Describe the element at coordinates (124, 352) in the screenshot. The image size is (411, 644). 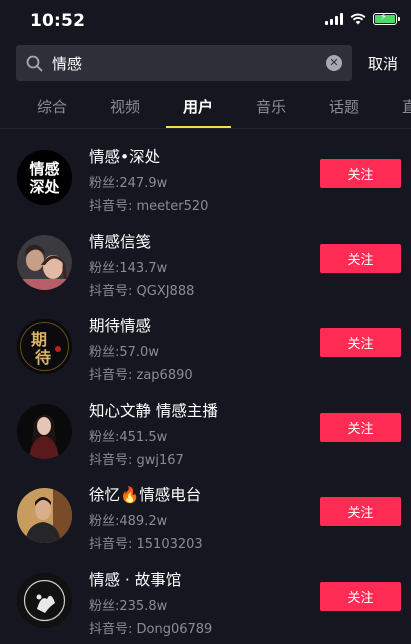
I see `follower-count: 粉丝:57.0w` at that location.